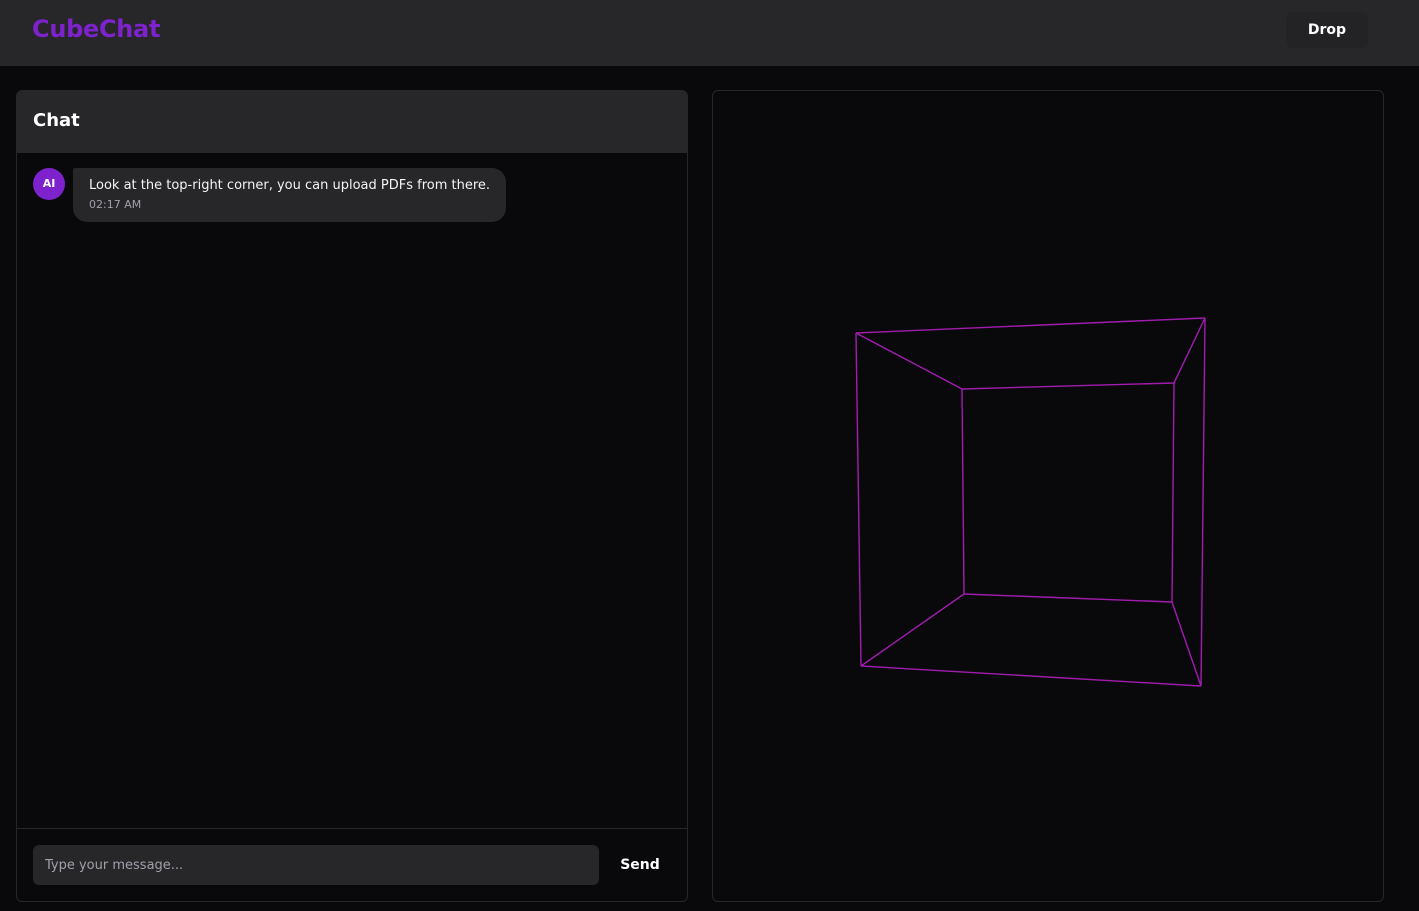 This screenshot has width=1419, height=911. I want to click on app-logo: CubeChat, so click(96, 29).